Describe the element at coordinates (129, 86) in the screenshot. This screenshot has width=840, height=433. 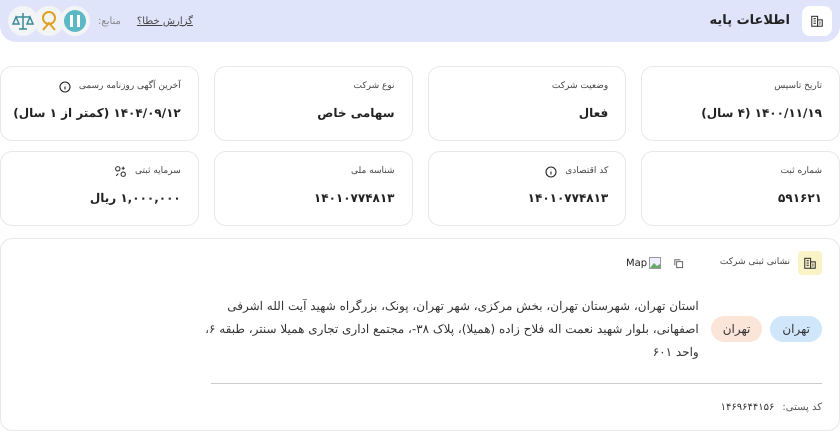
I see `card-label: آخرین آگهی روزنامه رسمی` at that location.